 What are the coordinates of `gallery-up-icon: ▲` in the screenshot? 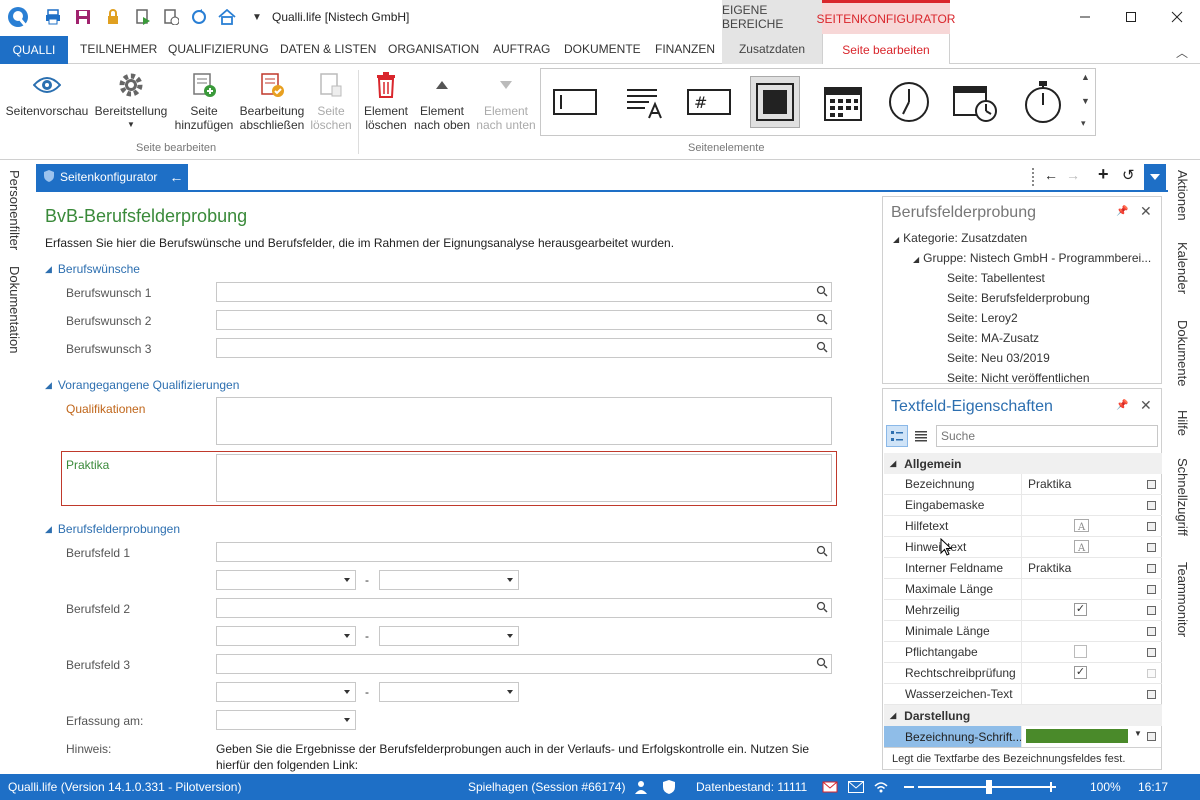 It's located at (1085, 77).